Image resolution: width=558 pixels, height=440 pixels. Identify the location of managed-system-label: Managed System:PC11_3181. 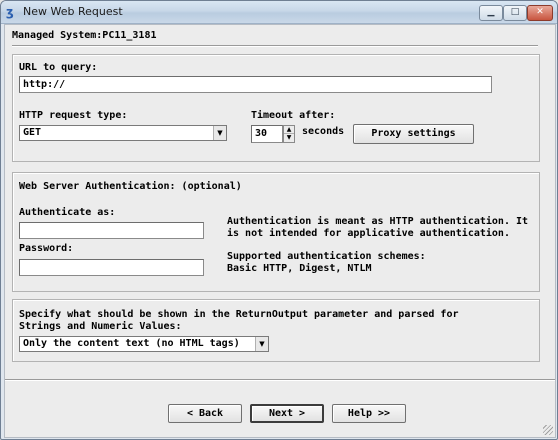
(84, 35).